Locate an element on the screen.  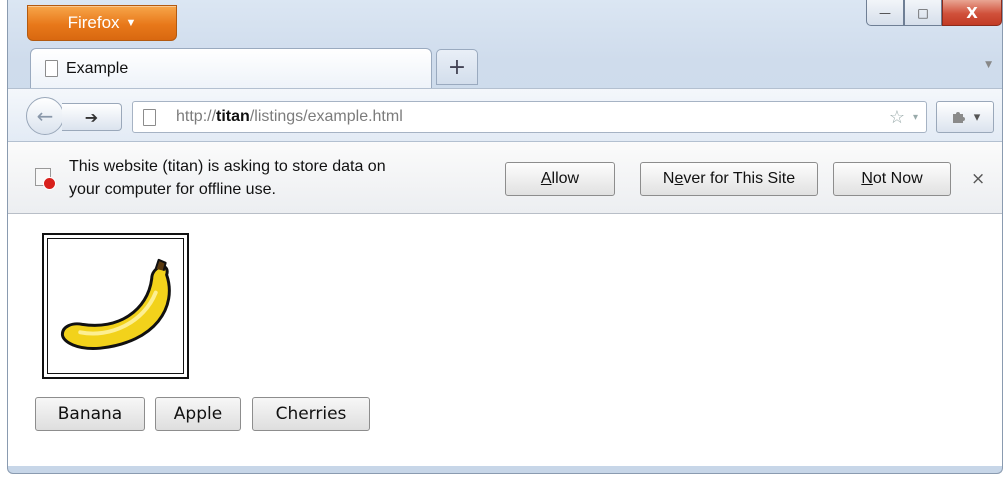
firefox-menu-button: Firefox ▼ is located at coordinates (102, 23).